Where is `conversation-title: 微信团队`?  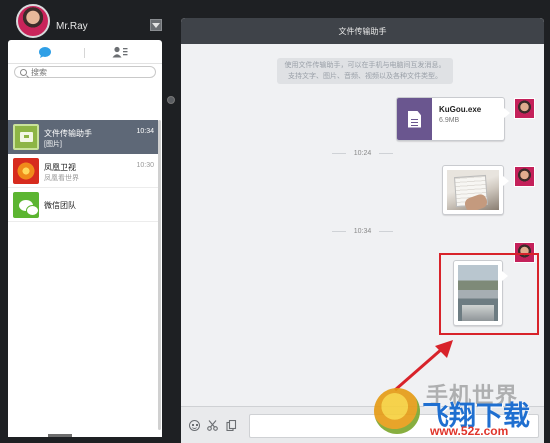 conversation-title: 微信团队 is located at coordinates (60, 205).